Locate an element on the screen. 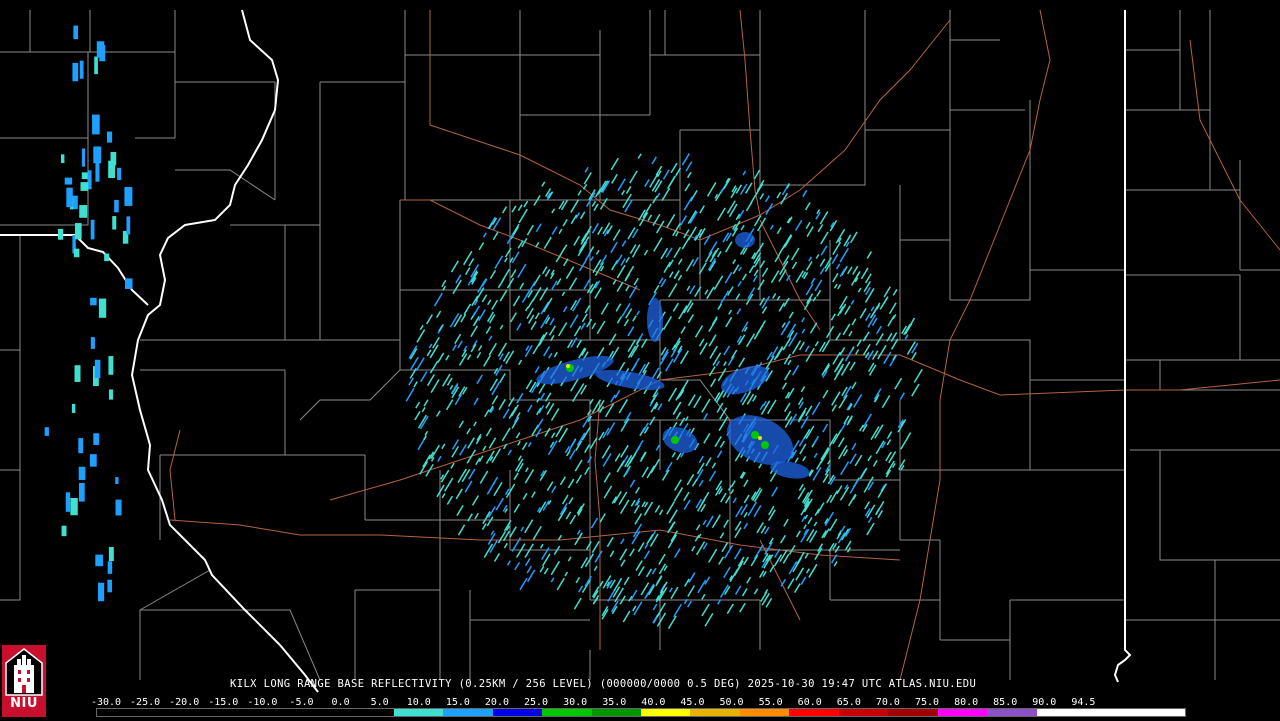 Image resolution: width=1280 pixels, height=721 pixels. colorbar-label: 90.0 is located at coordinates (1044, 702).